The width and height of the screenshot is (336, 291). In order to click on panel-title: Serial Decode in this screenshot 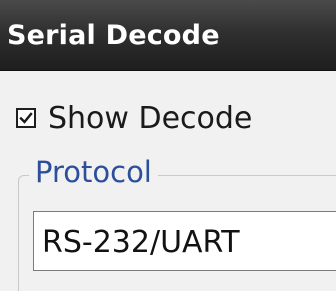, I will do `click(113, 35)`.